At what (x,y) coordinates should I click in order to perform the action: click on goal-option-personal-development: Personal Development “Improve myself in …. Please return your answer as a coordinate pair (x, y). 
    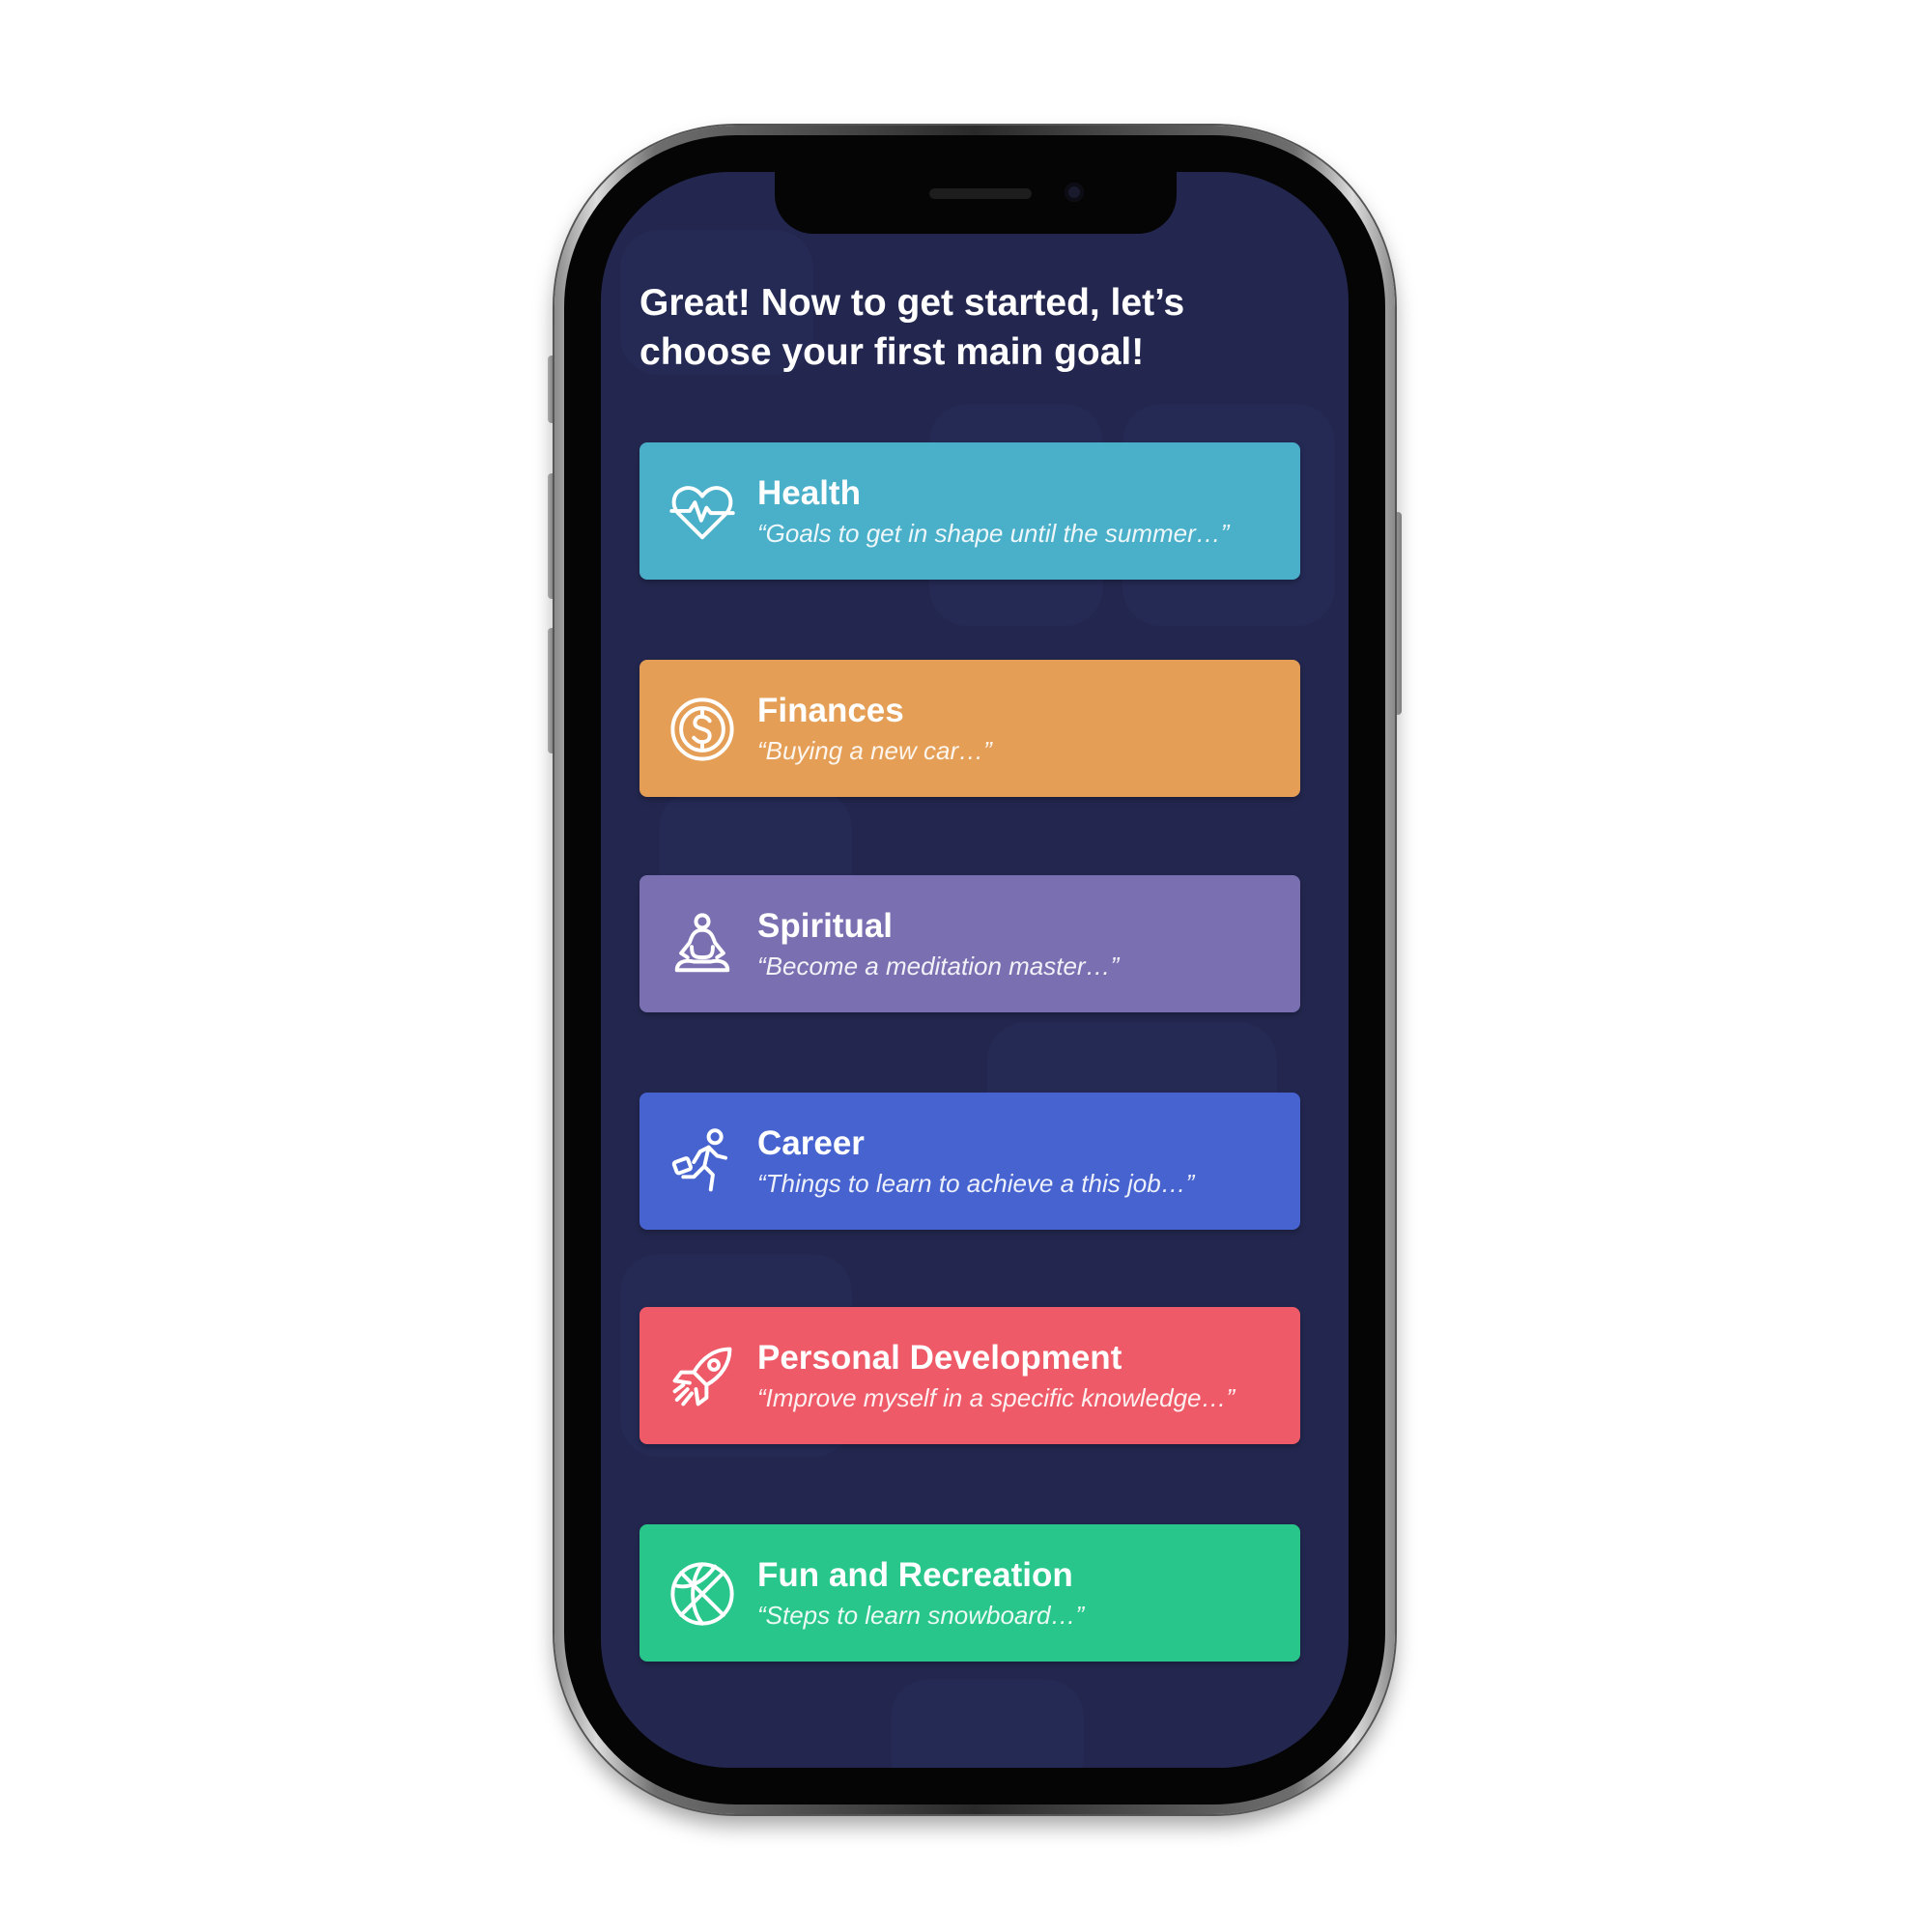
    Looking at the image, I should click on (969, 1375).